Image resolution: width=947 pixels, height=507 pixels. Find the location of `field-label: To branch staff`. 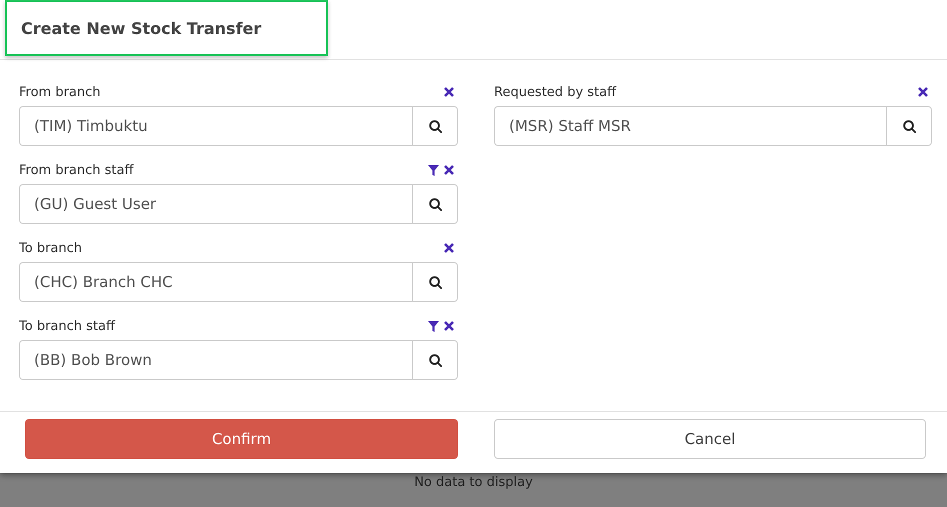

field-label: To branch staff is located at coordinates (67, 326).